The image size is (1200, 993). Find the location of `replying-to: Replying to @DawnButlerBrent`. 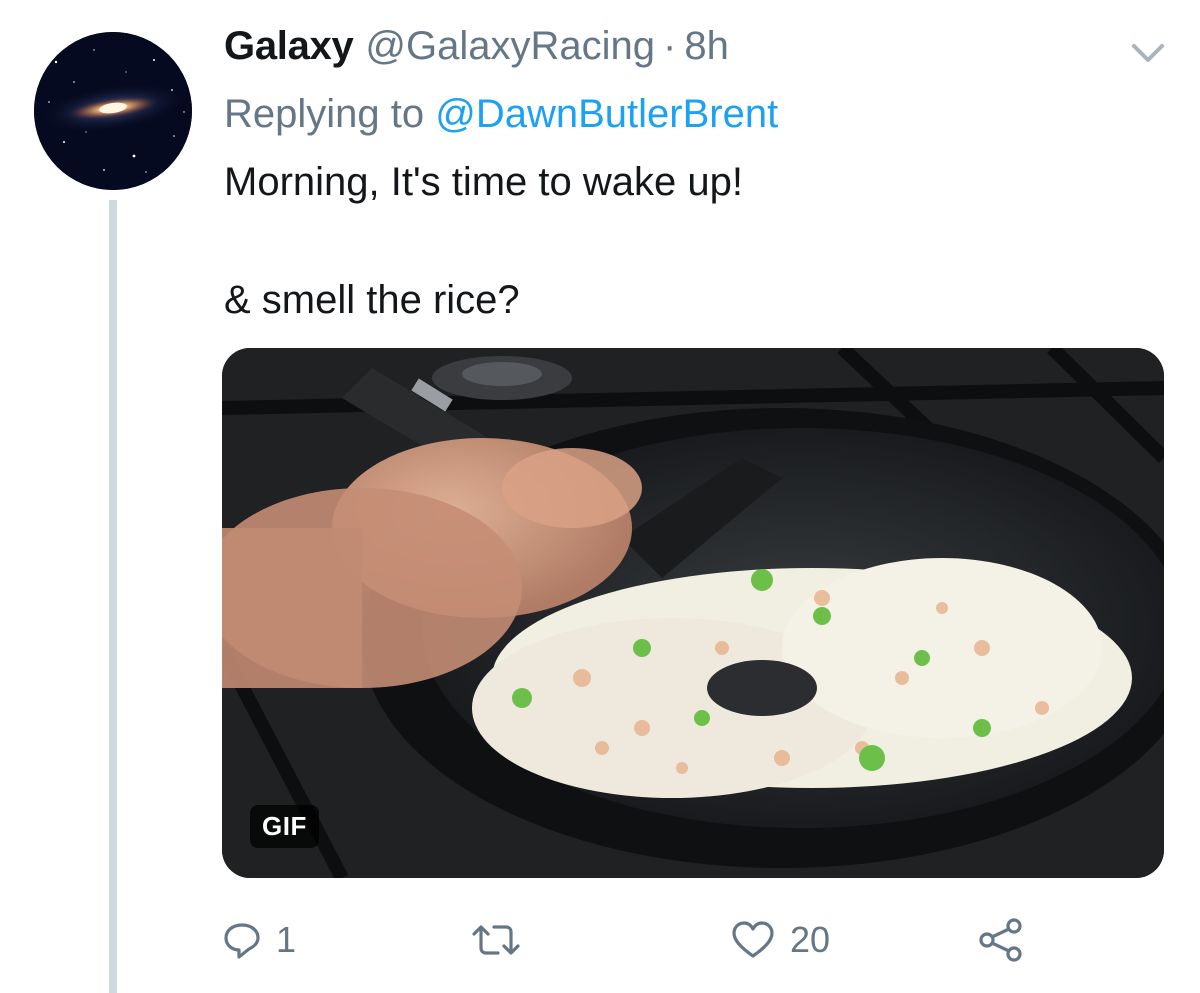

replying-to: Replying to @DawnButlerBrent is located at coordinates (501, 114).